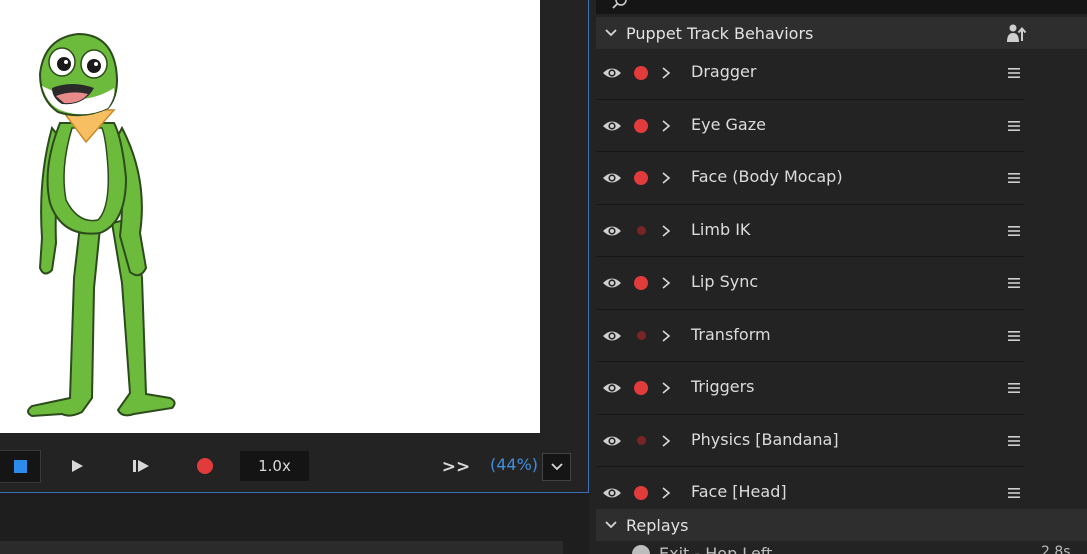  I want to click on transport-bar: 1.0x >> (44%), so click(294, 464).